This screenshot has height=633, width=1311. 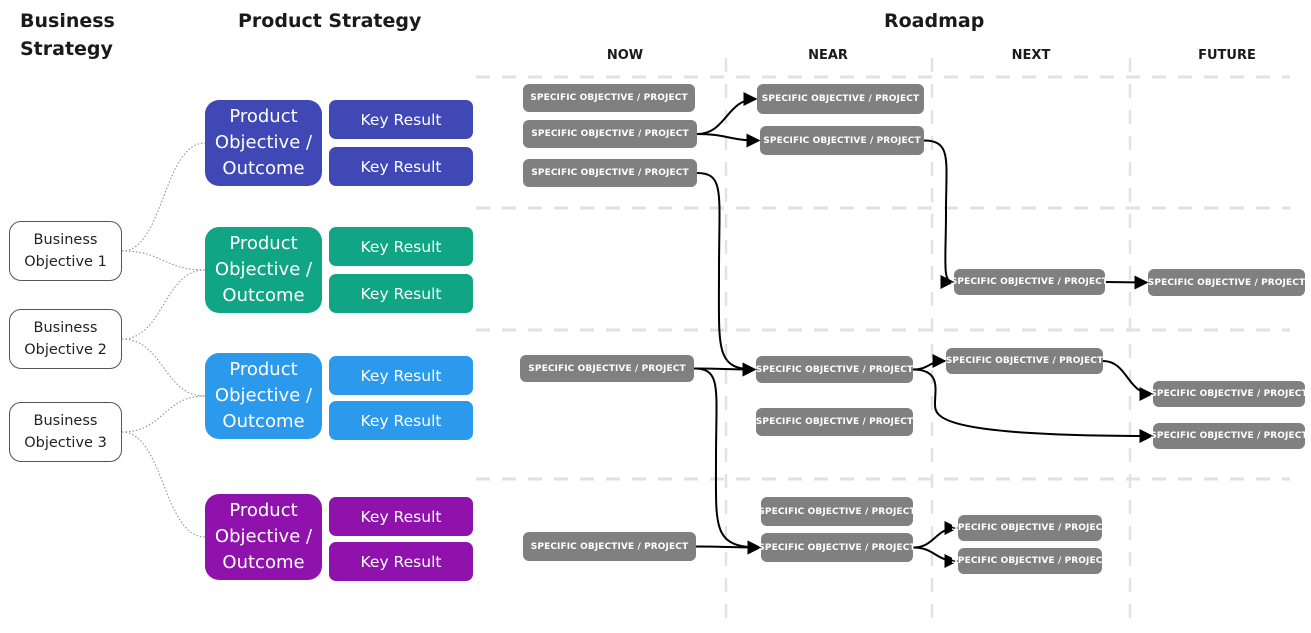 What do you see at coordinates (263, 143) in the screenshot?
I see `product-objective-1: Product Objective / Outcome` at bounding box center [263, 143].